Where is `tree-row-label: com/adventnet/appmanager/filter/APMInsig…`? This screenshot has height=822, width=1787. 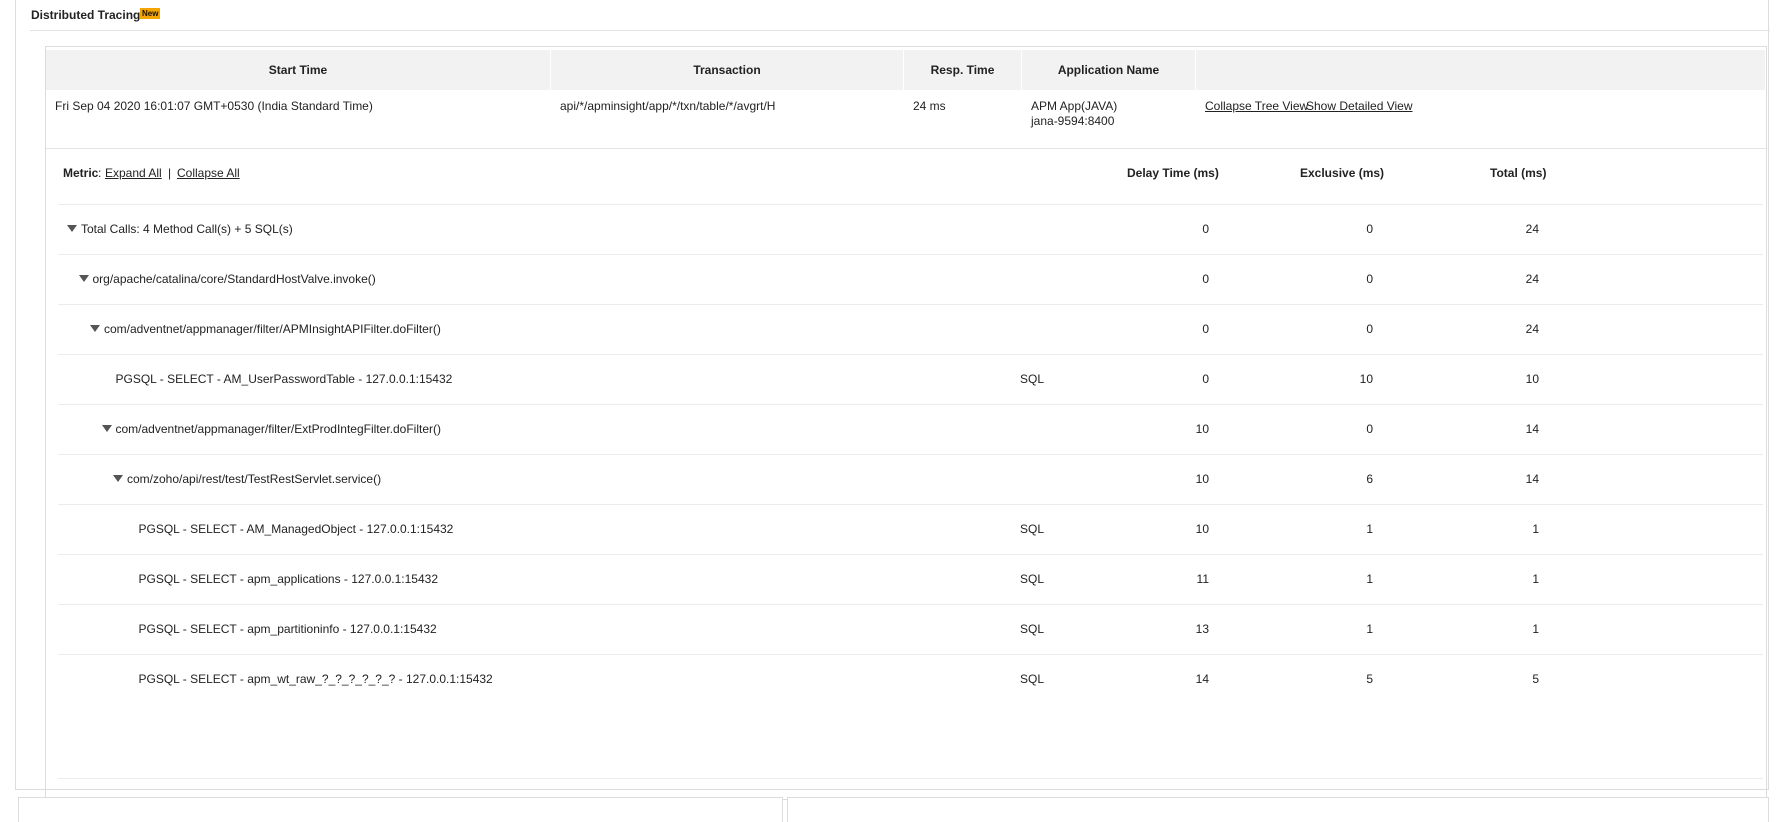 tree-row-label: com/adventnet/appmanager/filter/APMInsig… is located at coordinates (265, 329).